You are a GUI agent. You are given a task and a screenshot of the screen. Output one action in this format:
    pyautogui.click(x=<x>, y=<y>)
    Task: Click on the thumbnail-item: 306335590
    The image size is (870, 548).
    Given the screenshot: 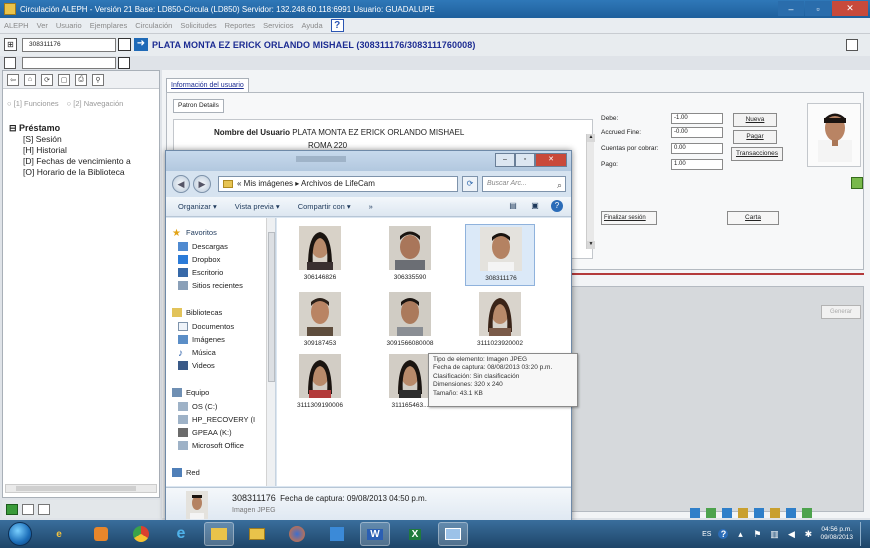 What is the action you would take?
    pyautogui.click(x=410, y=255)
    